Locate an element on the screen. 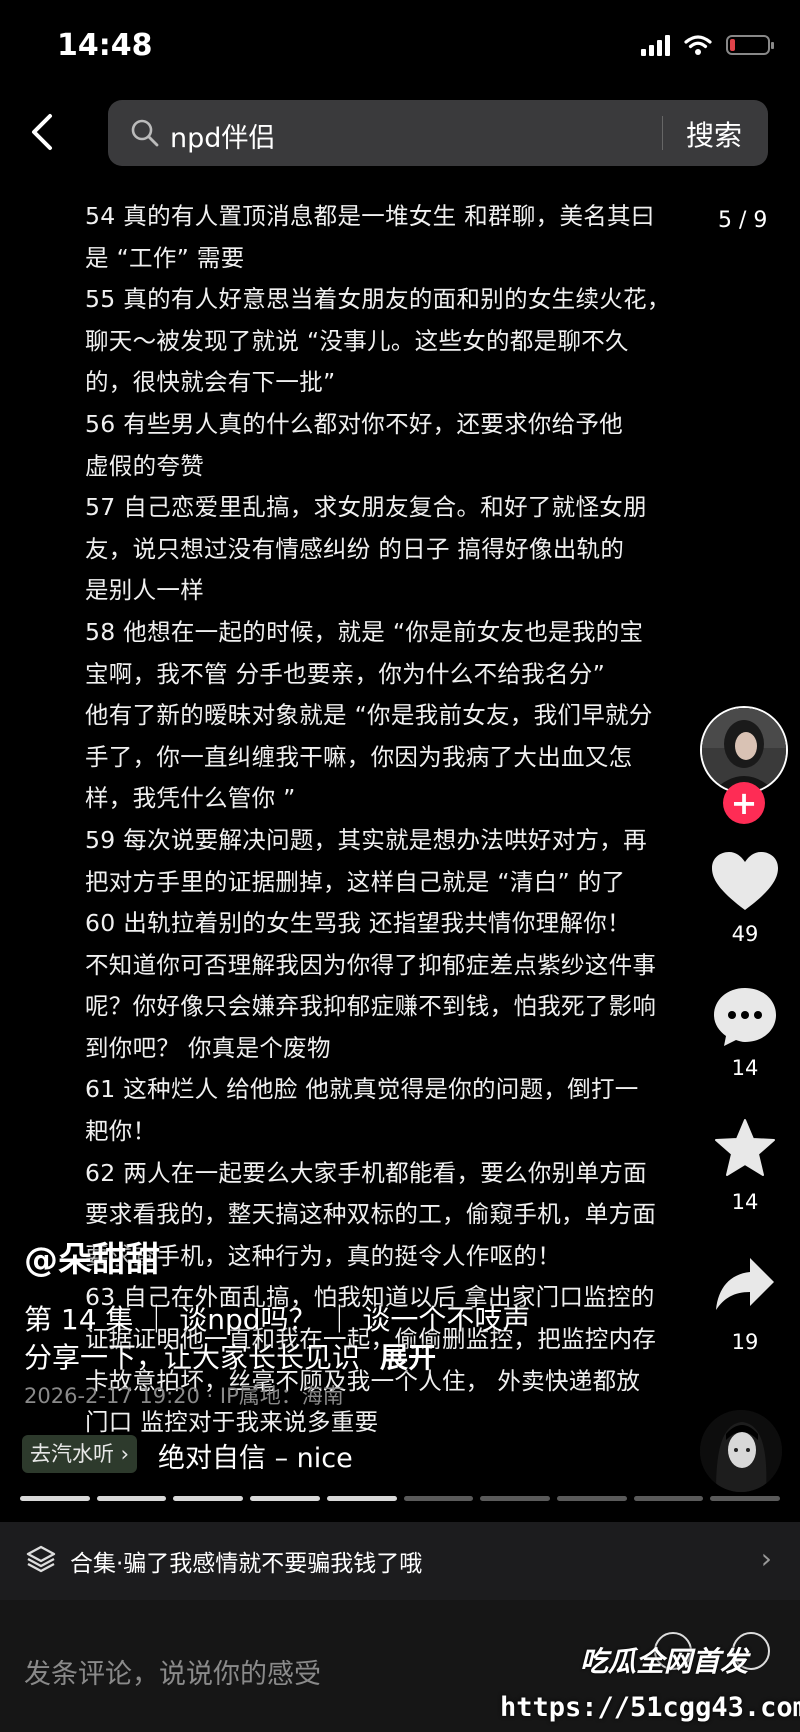 Image resolution: width=800 pixels, height=1732 pixels. caption-line: 耙你！ is located at coordinates (121, 1131).